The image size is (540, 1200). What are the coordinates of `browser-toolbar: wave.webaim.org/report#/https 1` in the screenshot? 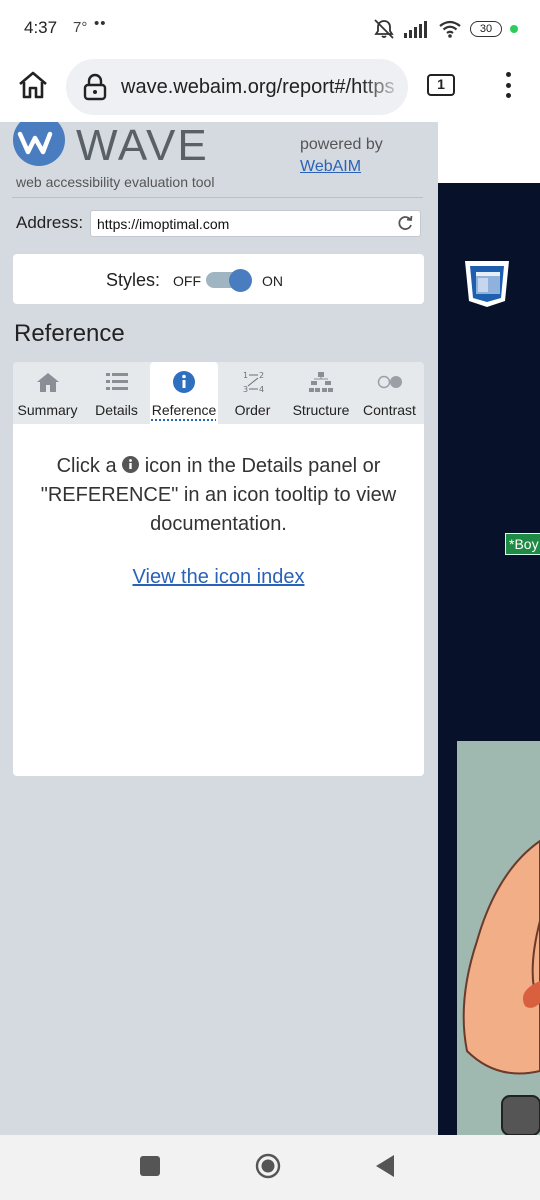 It's located at (270, 89).